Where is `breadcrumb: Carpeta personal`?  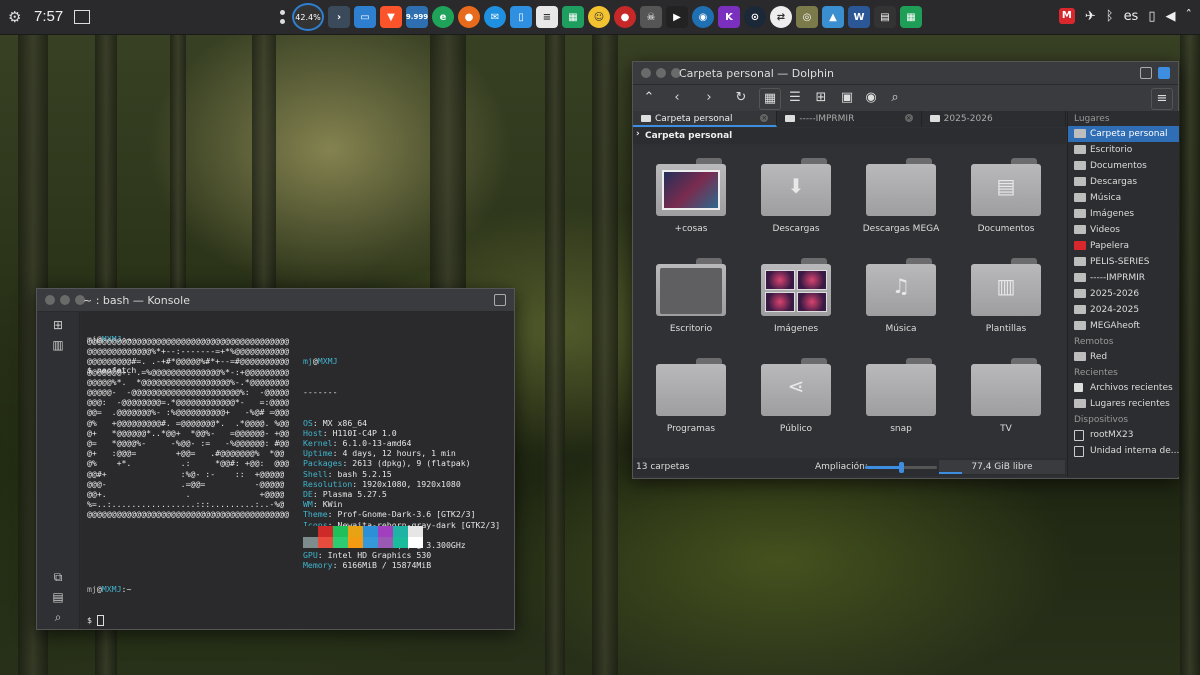 breadcrumb: Carpeta personal is located at coordinates (849, 136).